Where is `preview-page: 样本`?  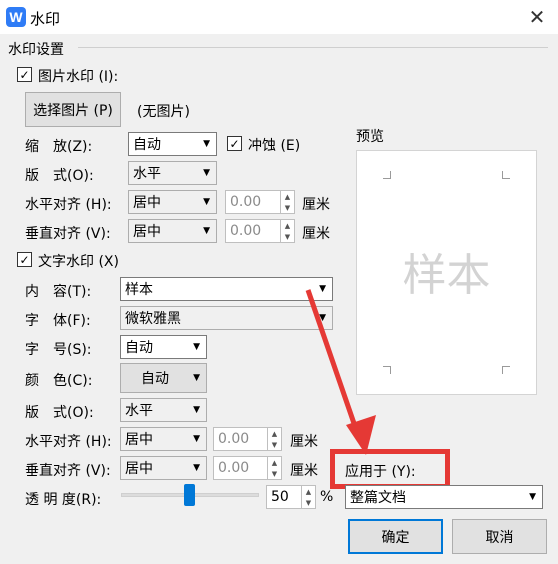 preview-page: 样本 is located at coordinates (446, 272).